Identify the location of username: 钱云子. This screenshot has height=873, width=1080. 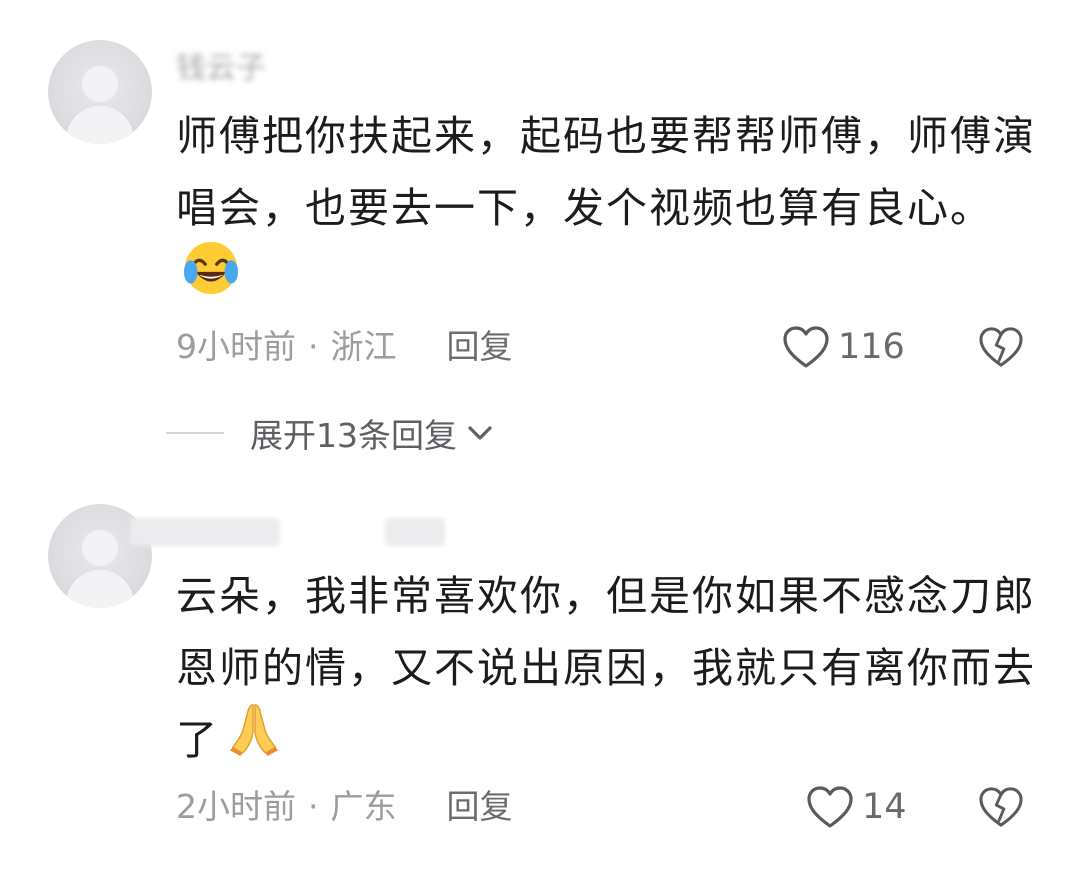
(236, 69).